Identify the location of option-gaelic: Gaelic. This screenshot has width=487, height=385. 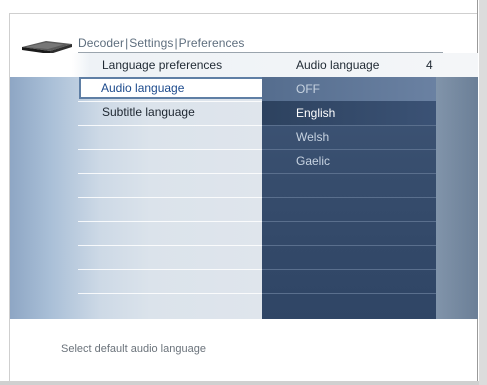
(349, 161).